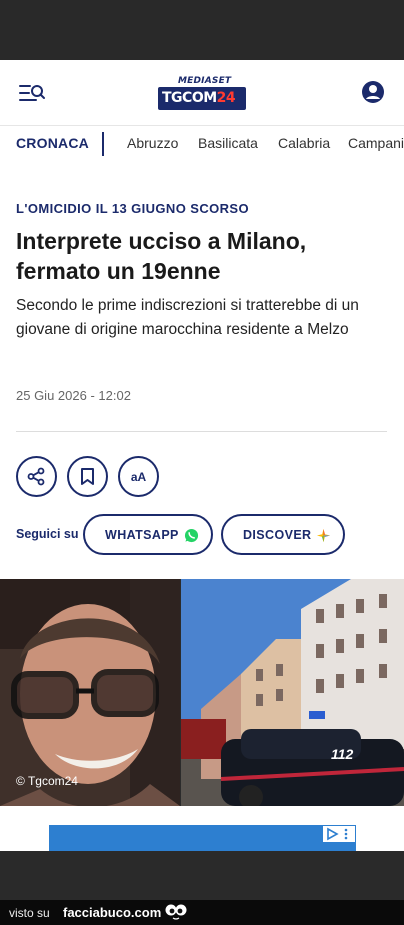  Describe the element at coordinates (191, 535) in the screenshot. I see `whatsapp-icon` at that location.